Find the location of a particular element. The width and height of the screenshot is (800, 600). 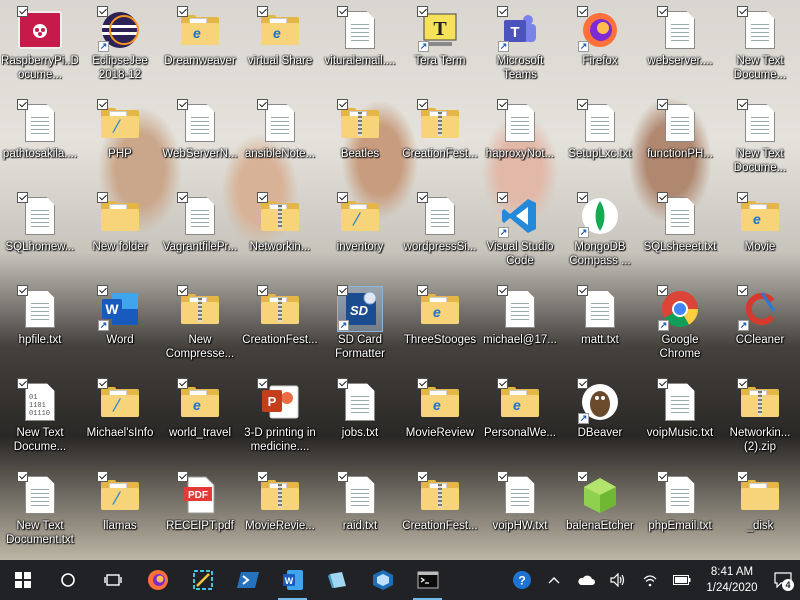

desktop-icon-firefox: ↗ Firefox is located at coordinates (600, 48).